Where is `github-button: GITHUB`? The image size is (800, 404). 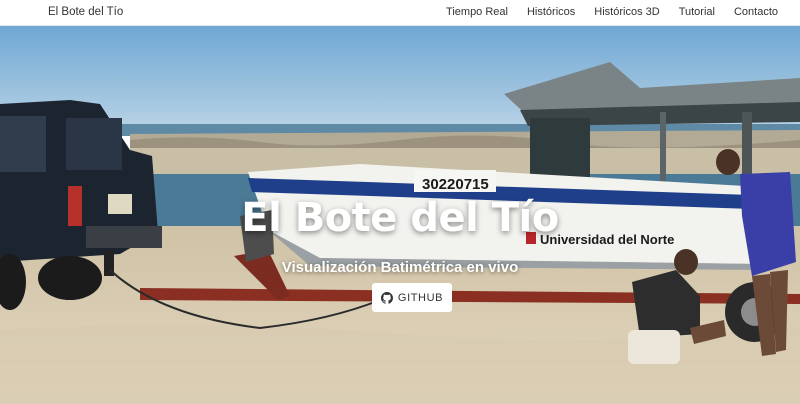
github-button: GITHUB is located at coordinates (412, 297).